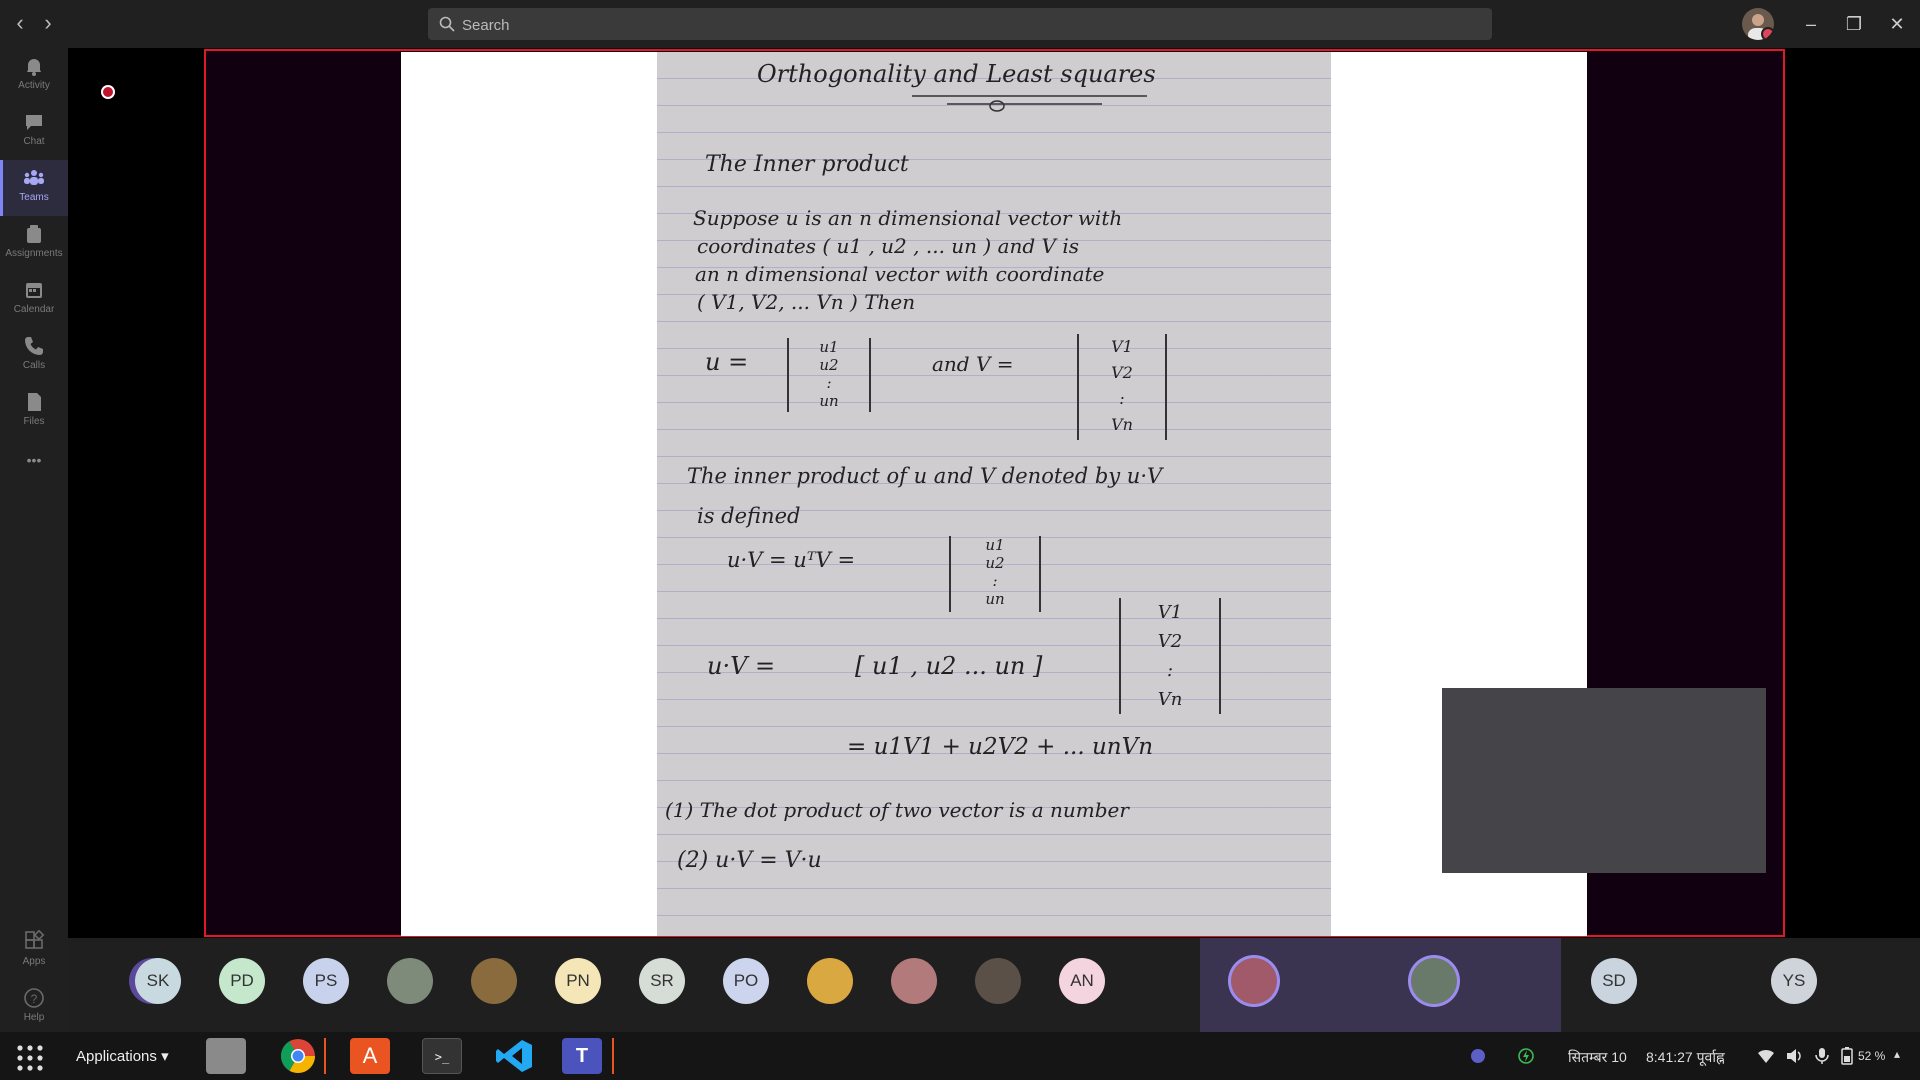  I want to click on help-icon: ?, so click(34, 998).